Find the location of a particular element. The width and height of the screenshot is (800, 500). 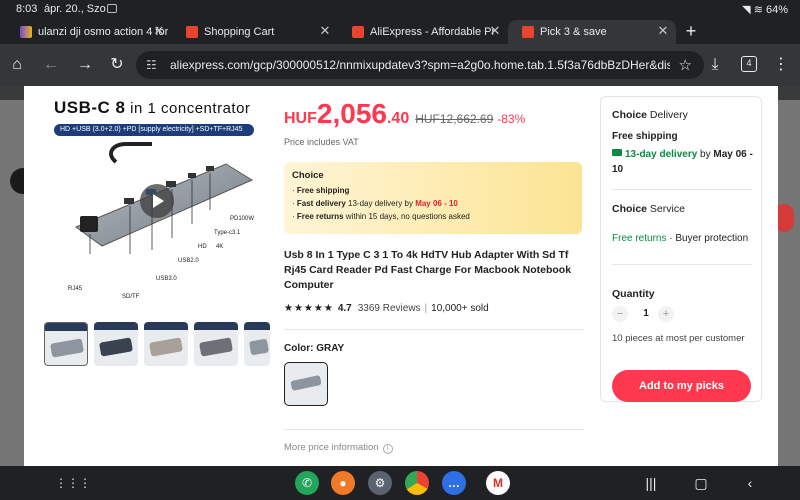

recents-button: ||| is located at coordinates (651, 483).